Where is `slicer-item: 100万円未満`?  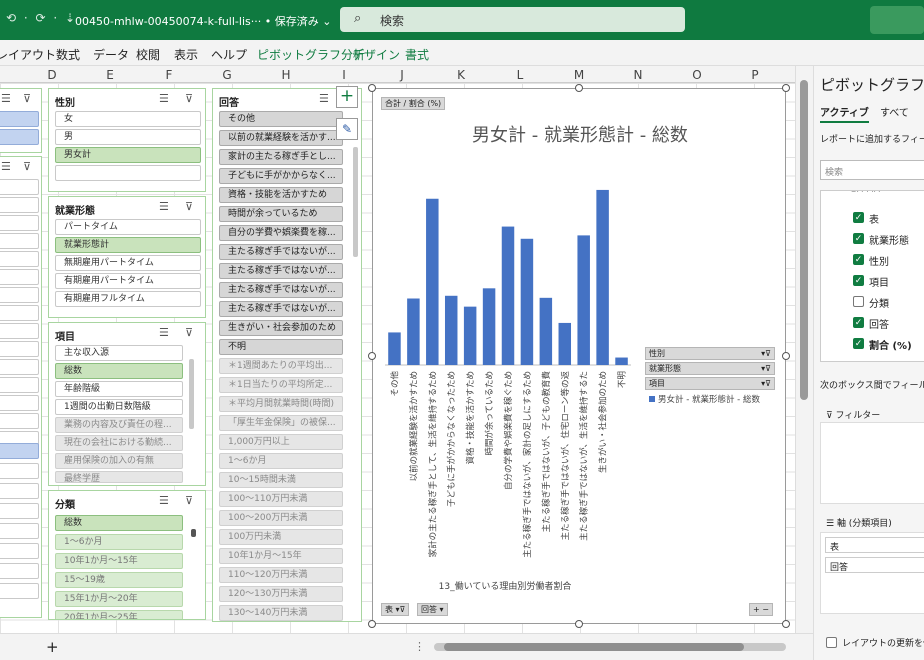
slicer-item: 100万円未満 is located at coordinates (281, 537).